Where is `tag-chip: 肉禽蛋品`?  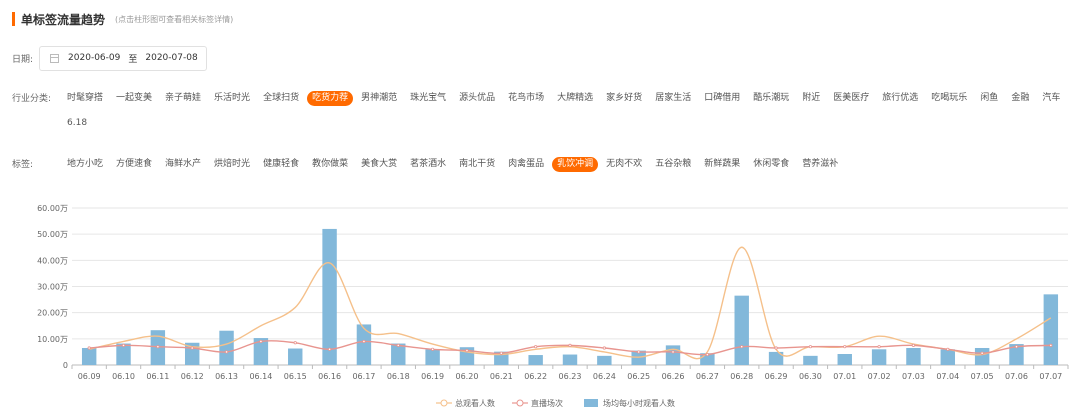 tag-chip: 肉禽蛋品 is located at coordinates (526, 164).